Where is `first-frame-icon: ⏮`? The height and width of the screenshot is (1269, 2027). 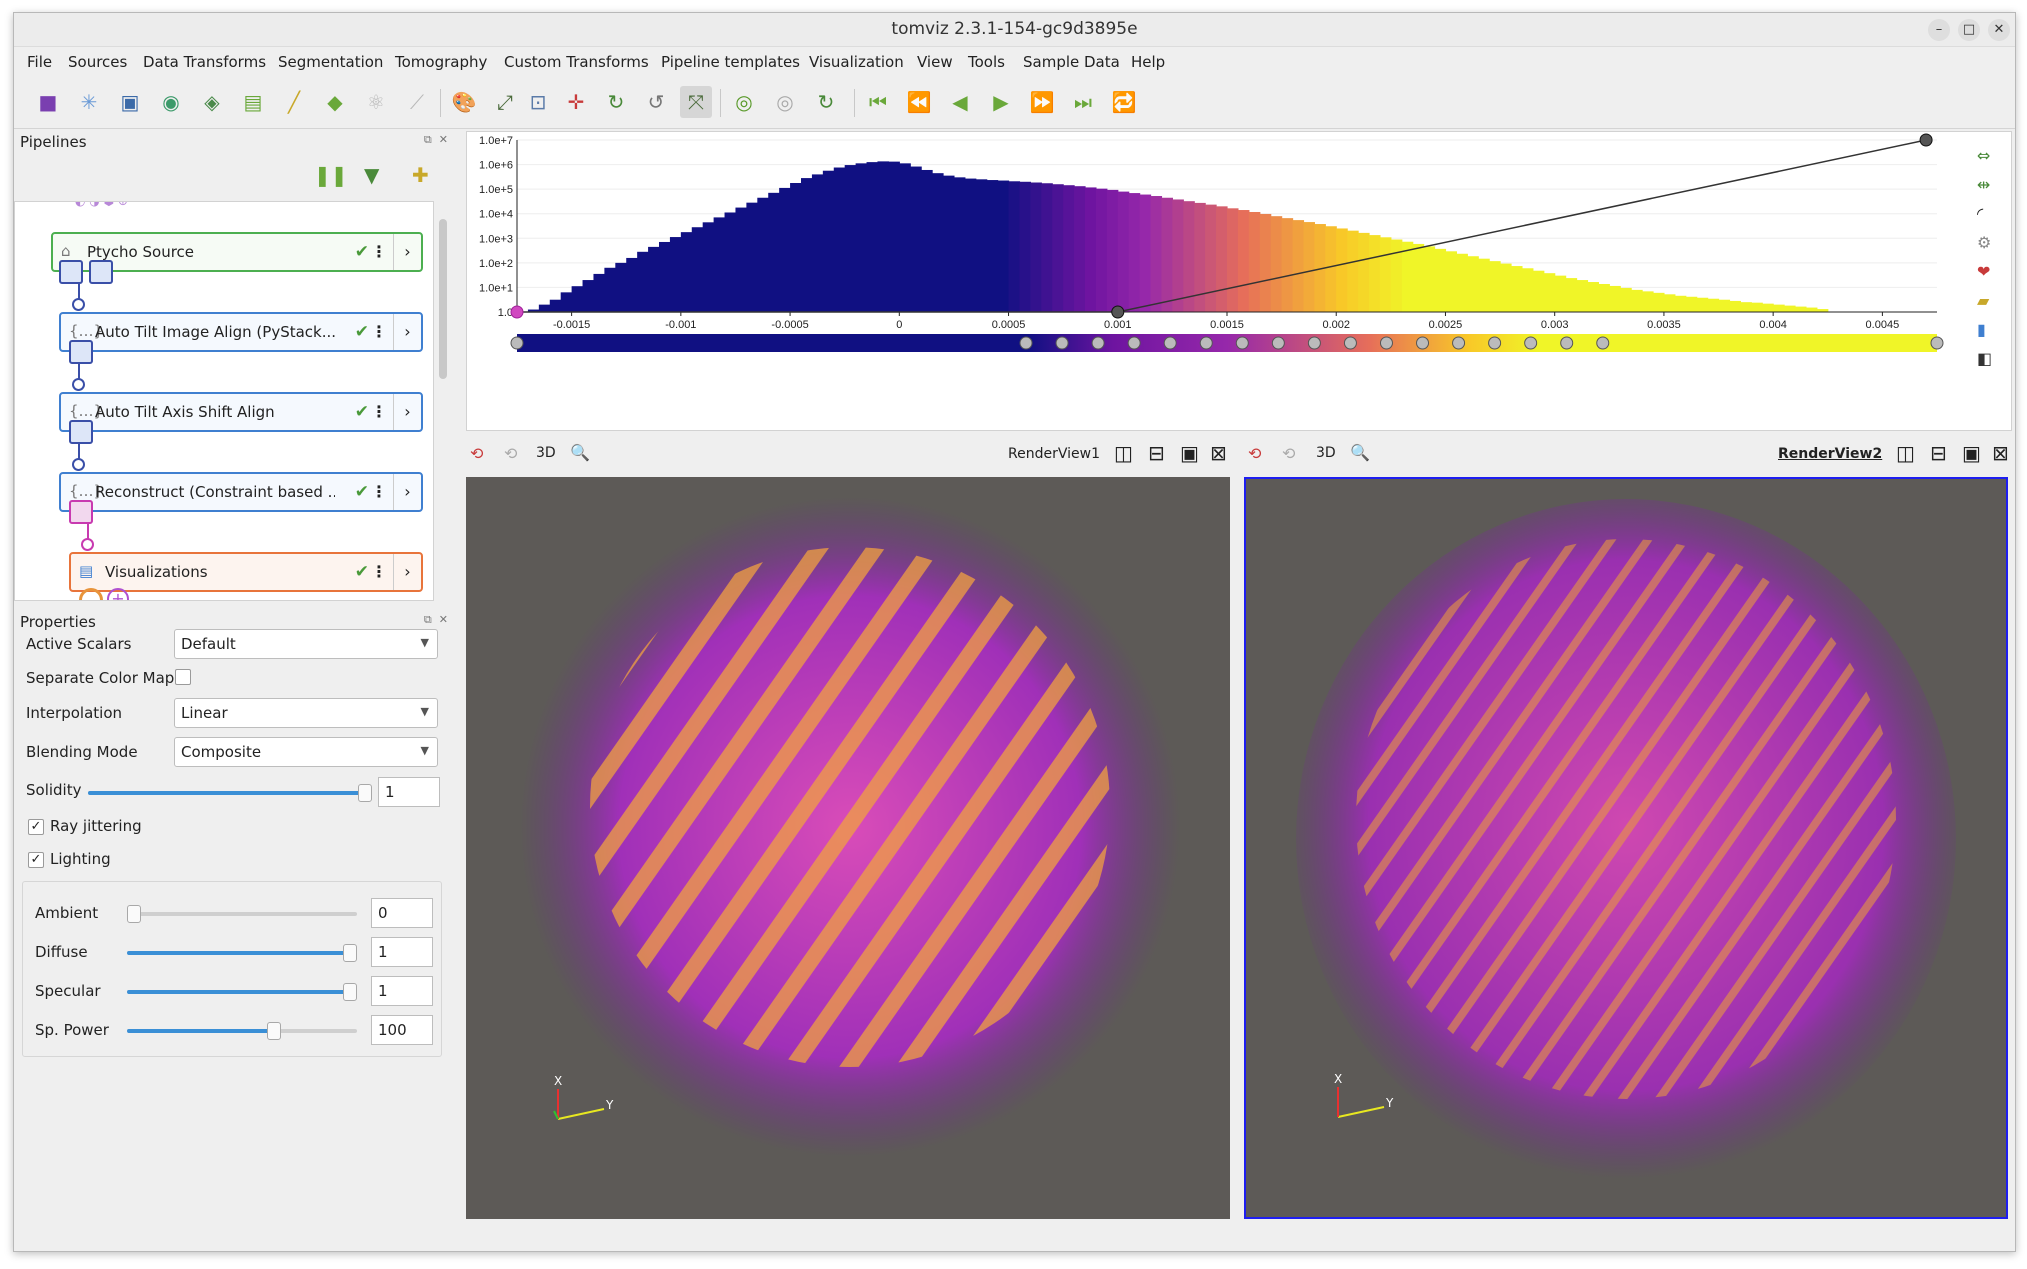 first-frame-icon: ⏮ is located at coordinates (878, 102).